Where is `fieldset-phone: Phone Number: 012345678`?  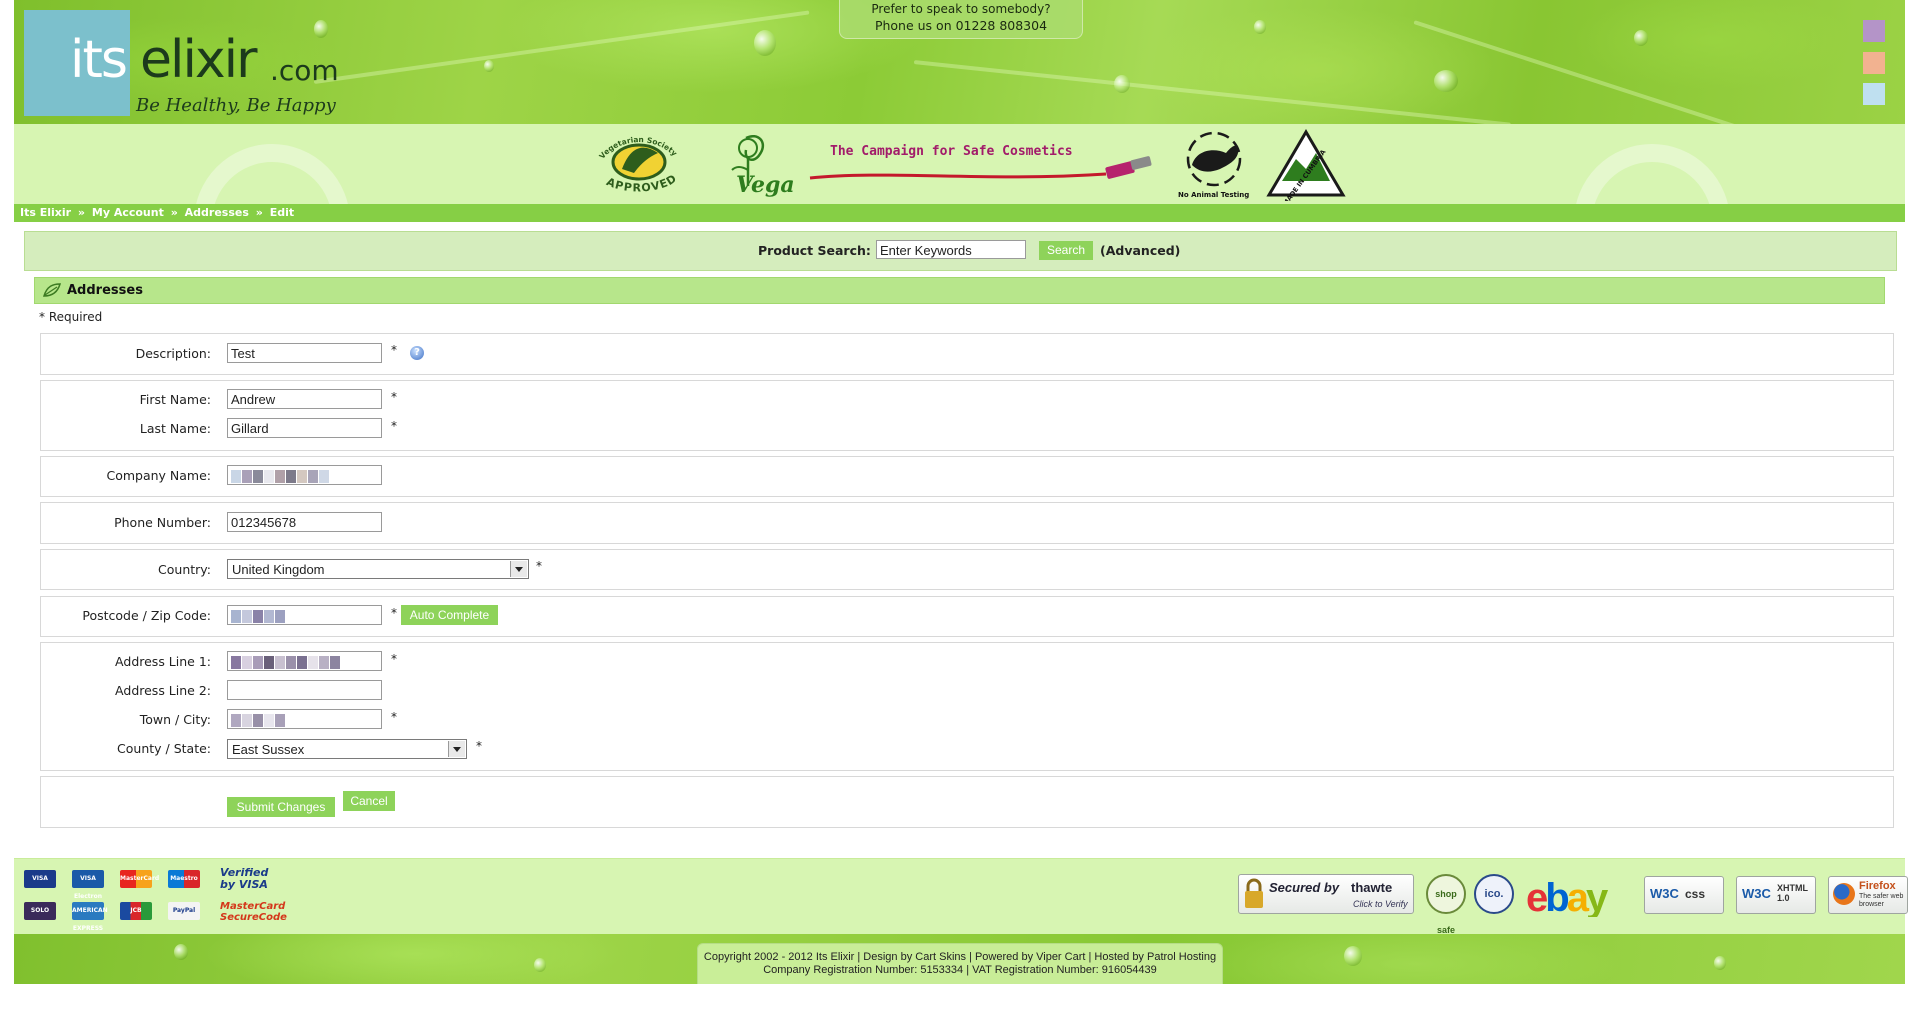
fieldset-phone: Phone Number: 012345678 is located at coordinates (967, 523).